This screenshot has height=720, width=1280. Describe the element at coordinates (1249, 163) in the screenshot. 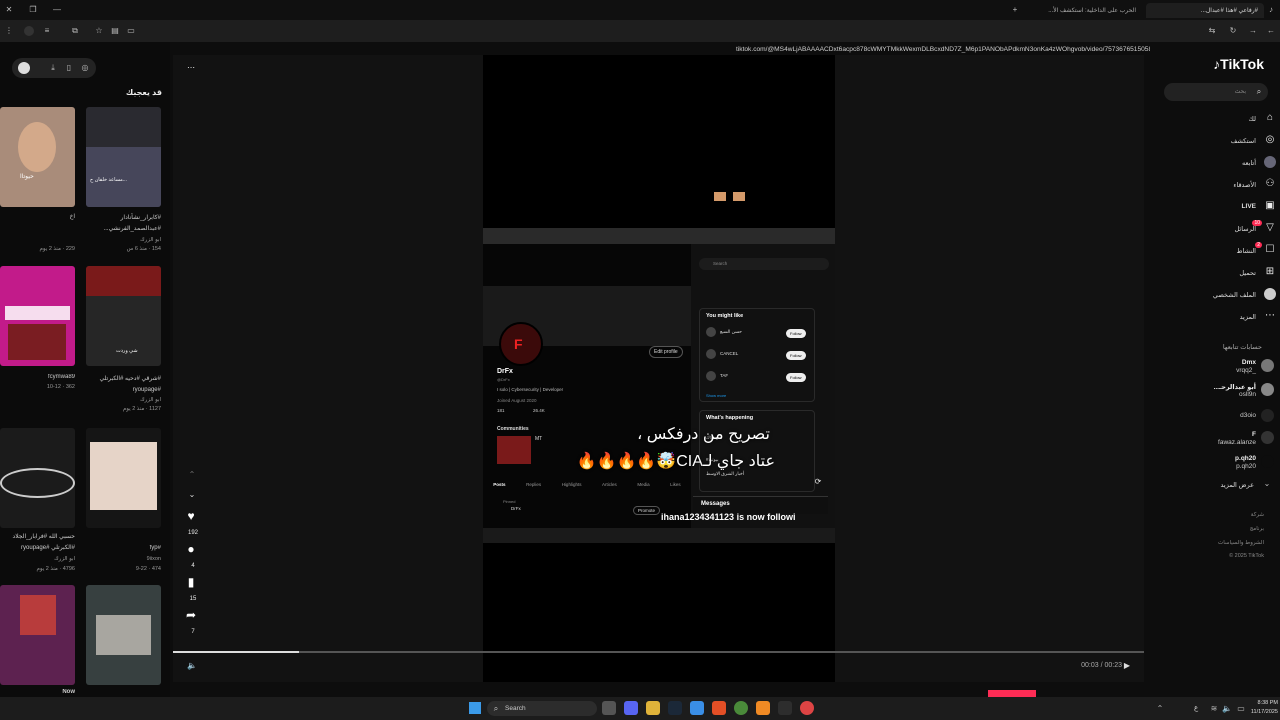

I see `sidebar-item-3: أتابعه` at that location.